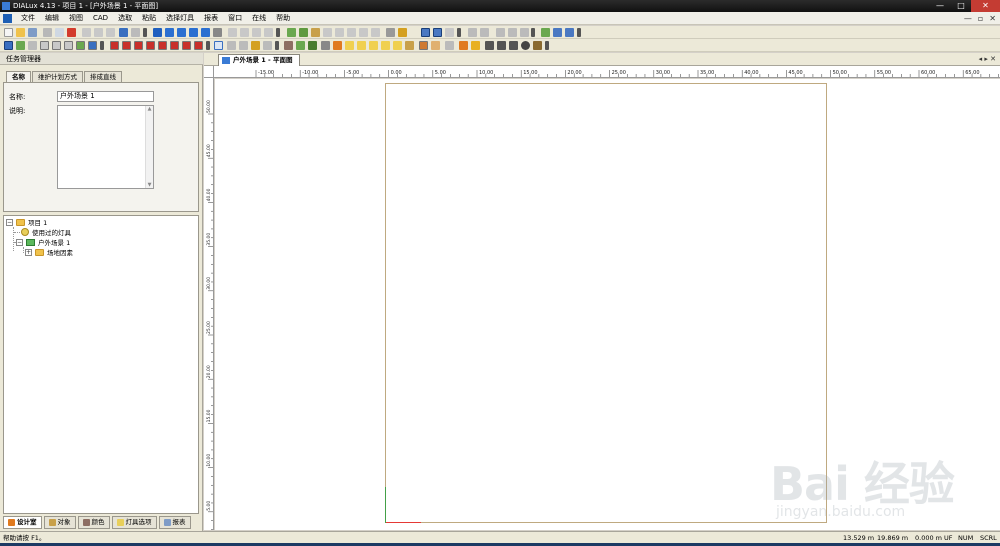 The height and width of the screenshot is (546, 1000). I want to click on menu-paste: 粘贴, so click(149, 18).